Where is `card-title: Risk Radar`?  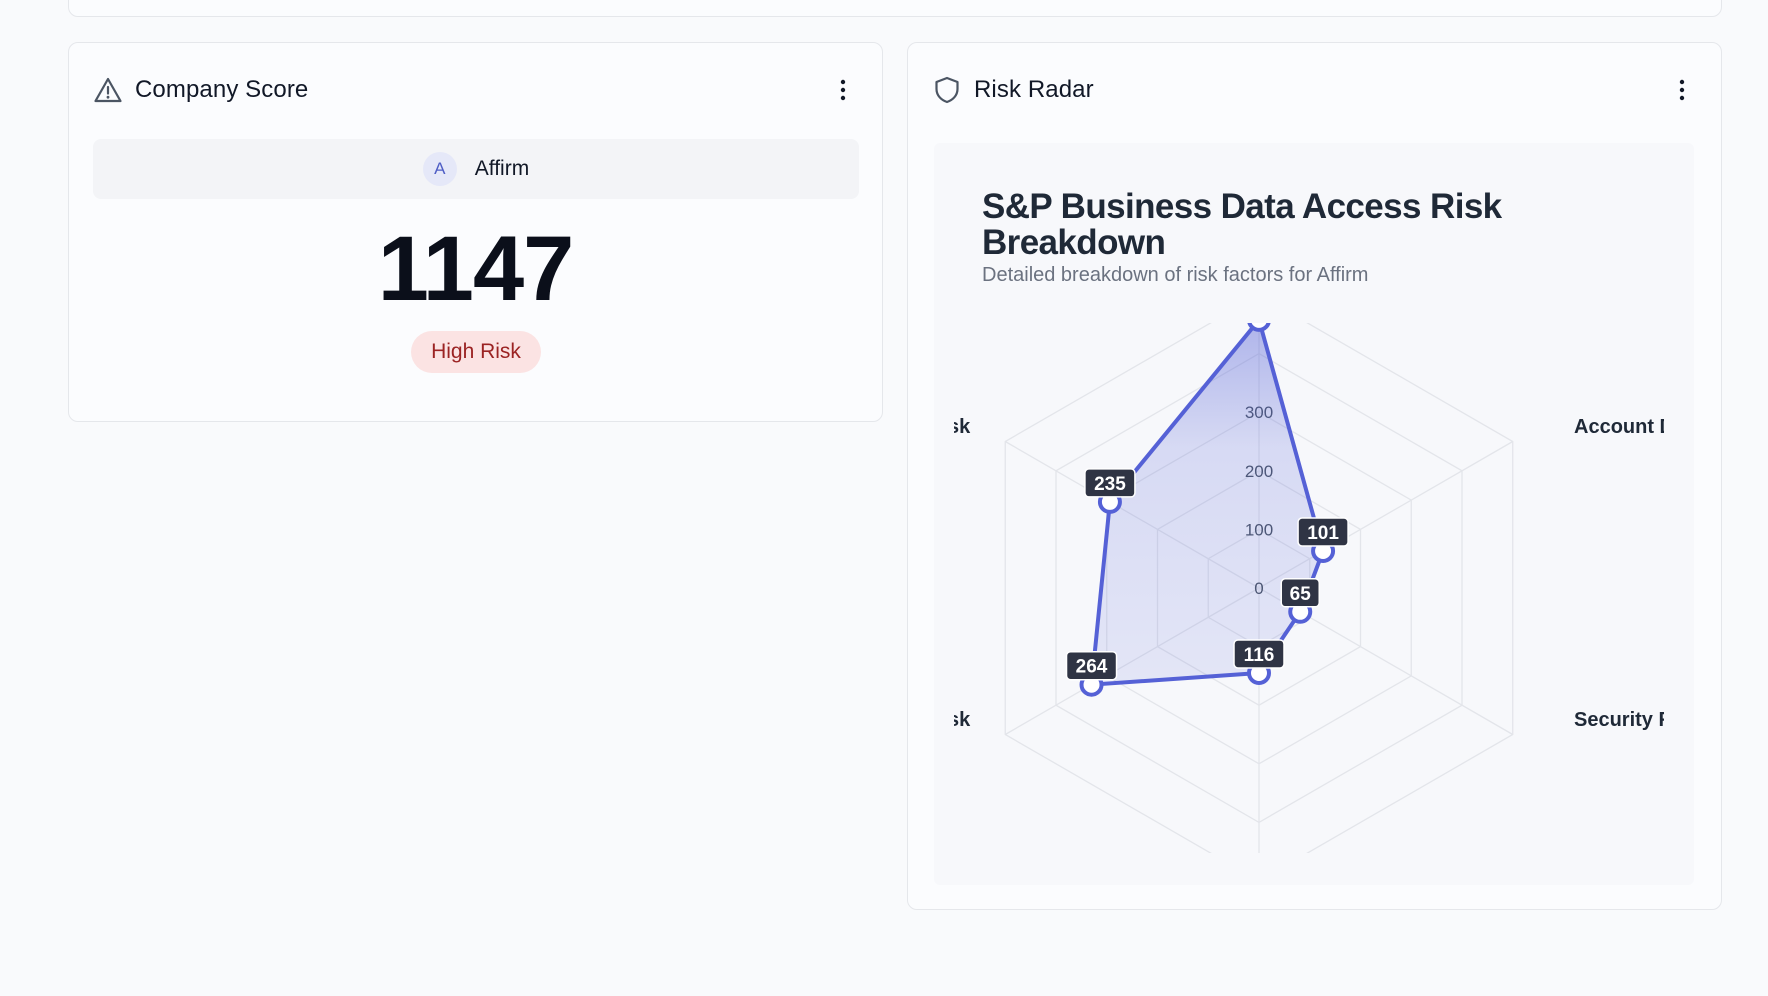 card-title: Risk Radar is located at coordinates (1034, 89).